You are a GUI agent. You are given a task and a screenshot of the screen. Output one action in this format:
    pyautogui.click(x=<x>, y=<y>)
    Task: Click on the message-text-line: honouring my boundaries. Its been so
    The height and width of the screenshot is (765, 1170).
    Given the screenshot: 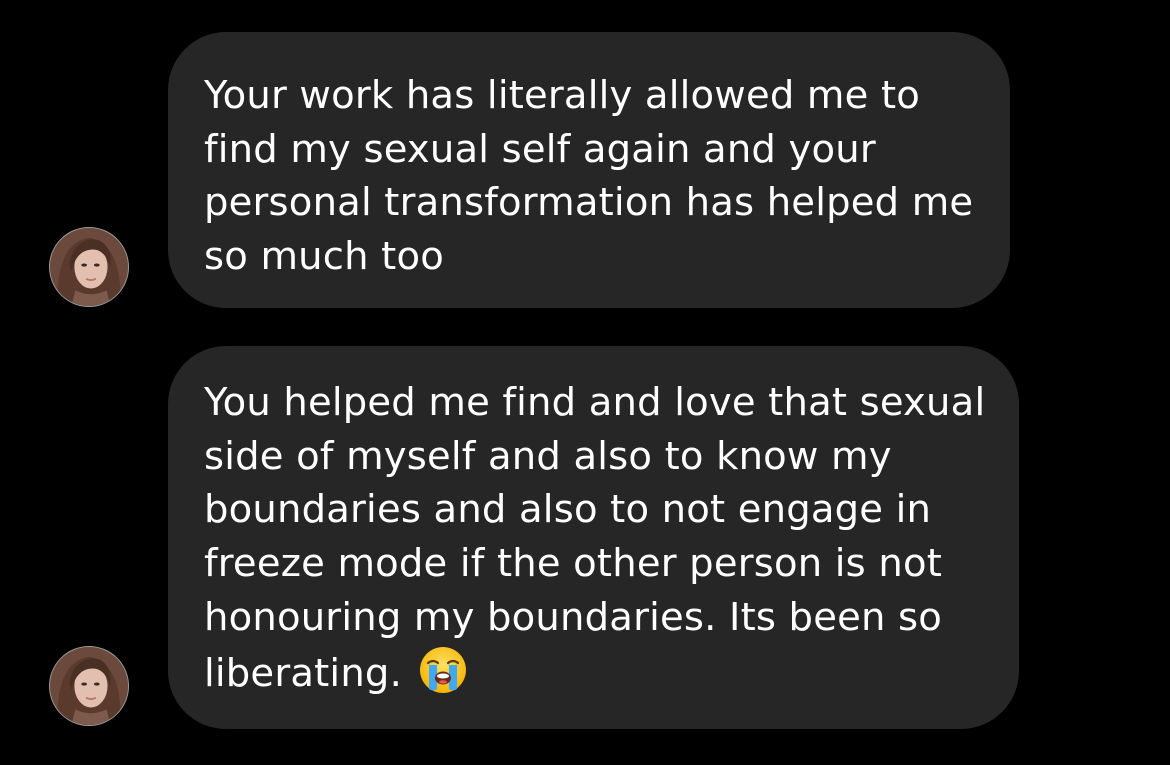 What is the action you would take?
    pyautogui.click(x=573, y=617)
    